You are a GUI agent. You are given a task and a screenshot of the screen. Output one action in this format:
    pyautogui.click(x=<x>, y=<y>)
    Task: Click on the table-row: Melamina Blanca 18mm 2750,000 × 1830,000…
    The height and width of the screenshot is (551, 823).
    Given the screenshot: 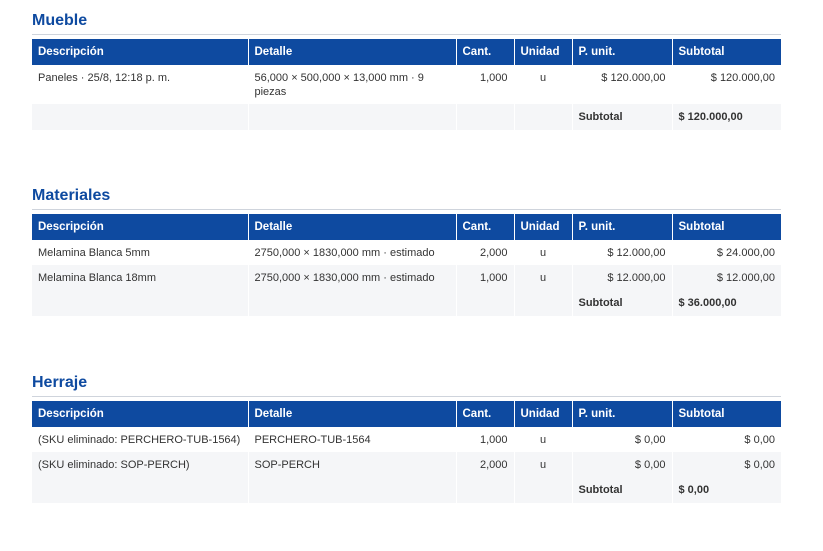 What is the action you would take?
    pyautogui.click(x=406, y=277)
    